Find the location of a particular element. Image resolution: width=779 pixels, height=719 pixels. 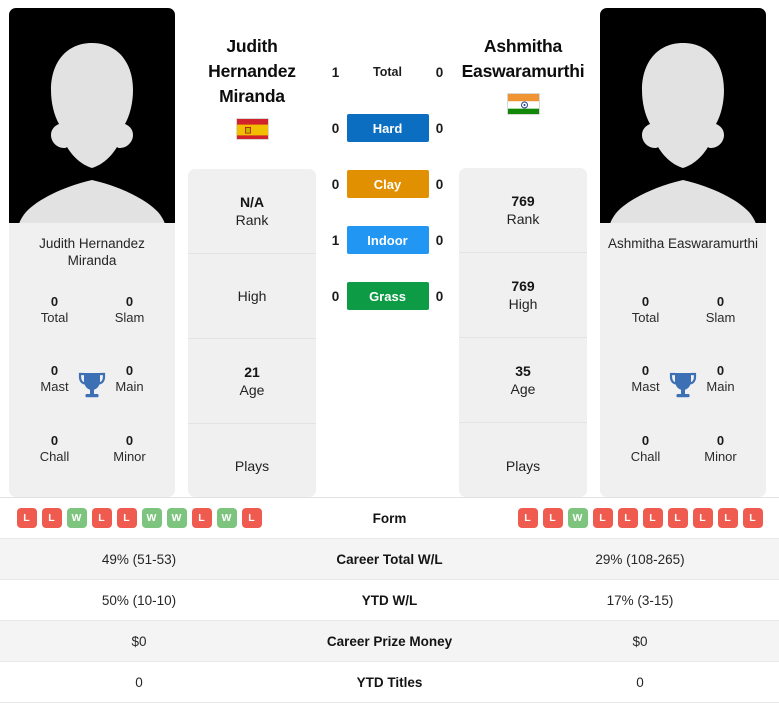

h2h-row-indoor: 1 Indoor 0 is located at coordinates (387, 240).